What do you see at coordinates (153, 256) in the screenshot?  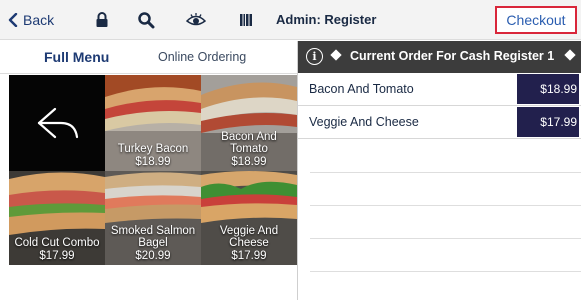 I see `menu-item-price: $20.99` at bounding box center [153, 256].